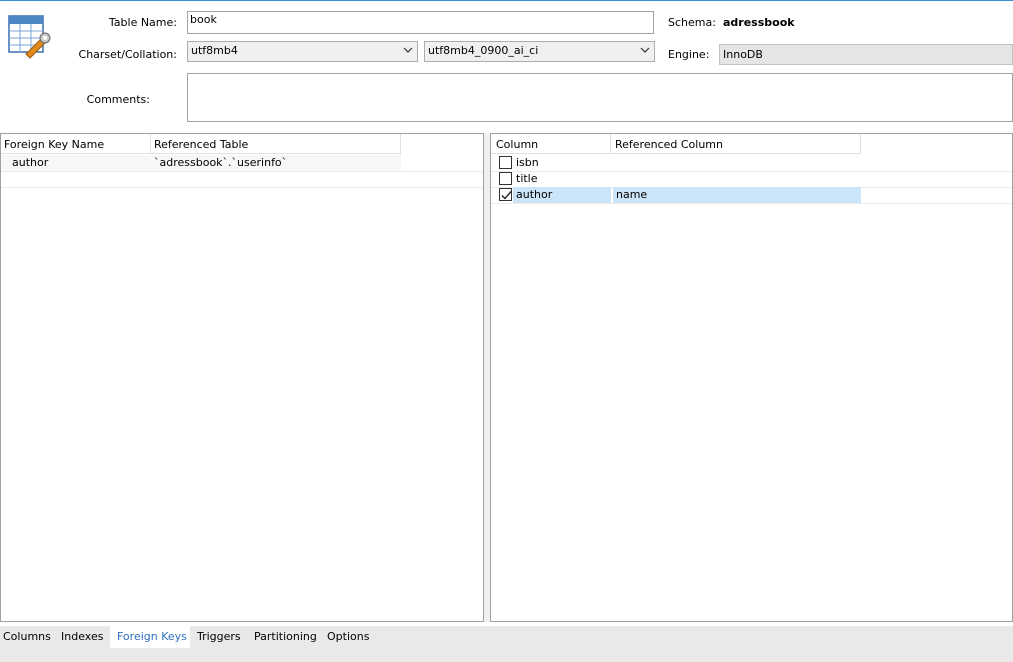 Image resolution: width=1013 pixels, height=662 pixels. What do you see at coordinates (30, 37) in the screenshot?
I see `table-edit-icon` at bounding box center [30, 37].